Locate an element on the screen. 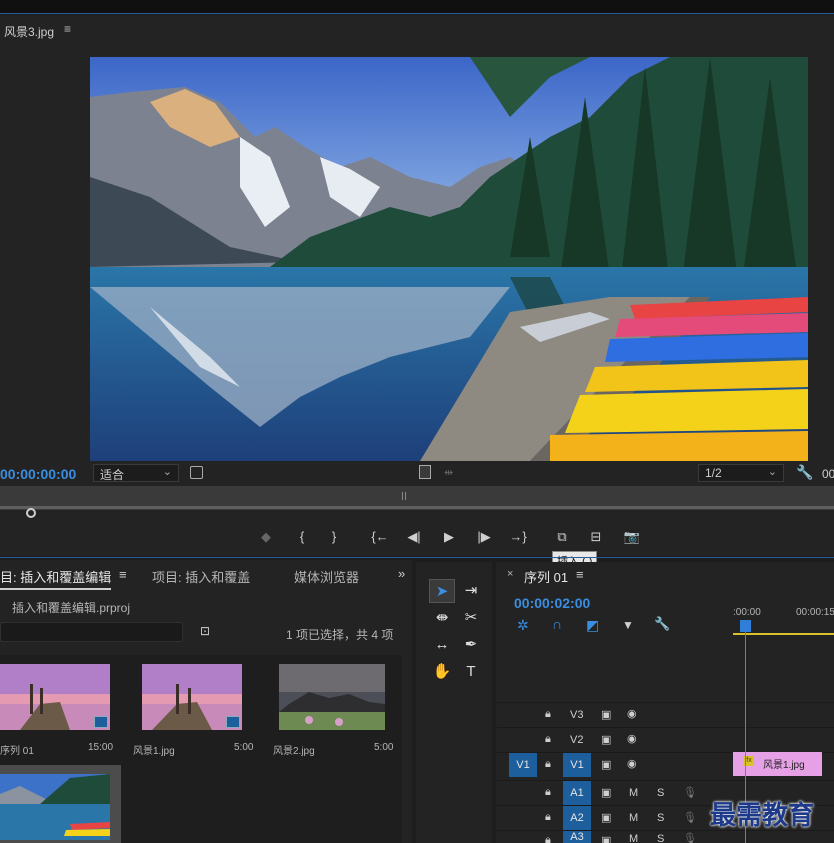 This screenshot has height=843, width=834. slip-tool-icon: ↔ is located at coordinates (442, 645).